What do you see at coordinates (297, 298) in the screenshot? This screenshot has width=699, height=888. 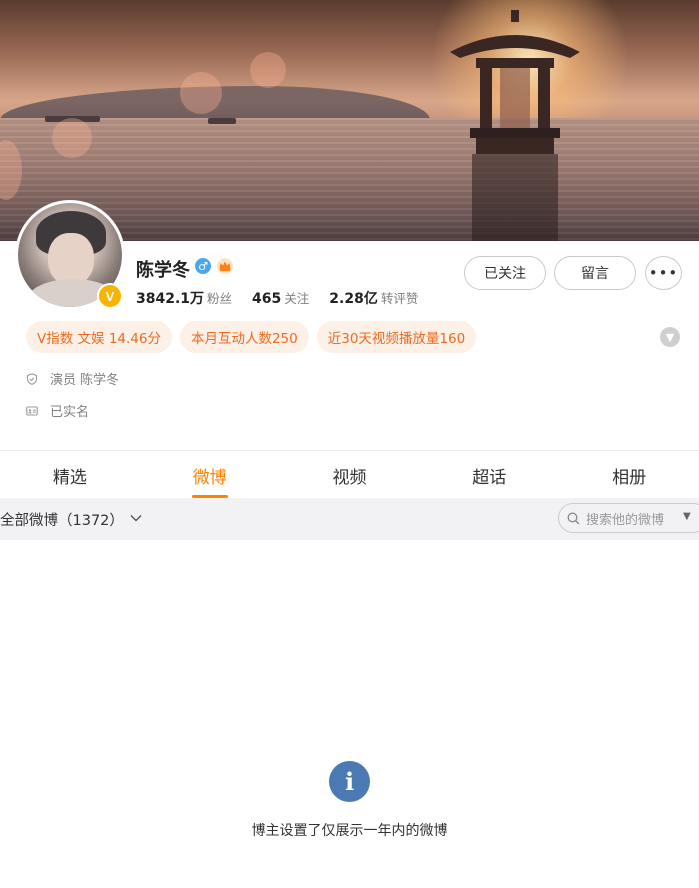 I see `stat-label: 关注` at bounding box center [297, 298].